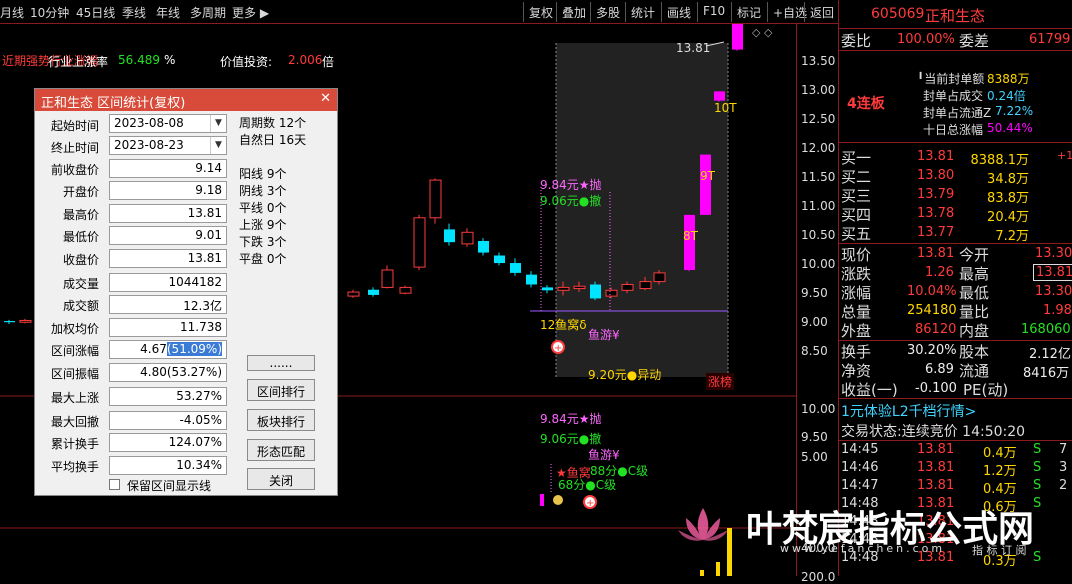 This screenshot has width=1072, height=584. What do you see at coordinates (748, 12) in the screenshot?
I see `mark-button: 标记` at bounding box center [748, 12].